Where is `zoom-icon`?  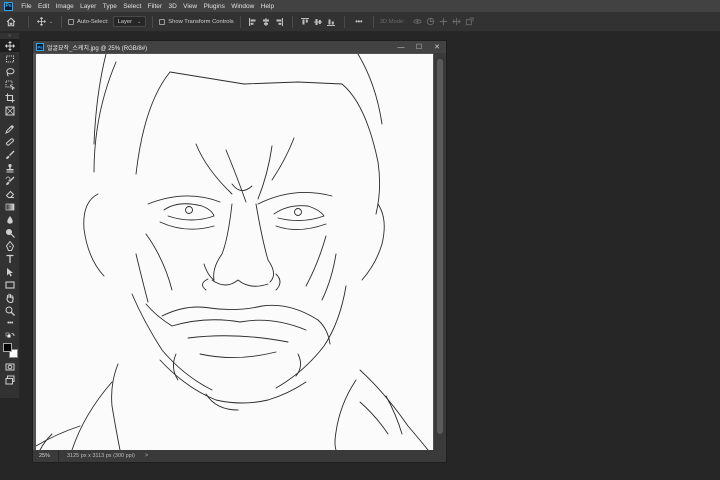 zoom-icon is located at coordinates (10, 310).